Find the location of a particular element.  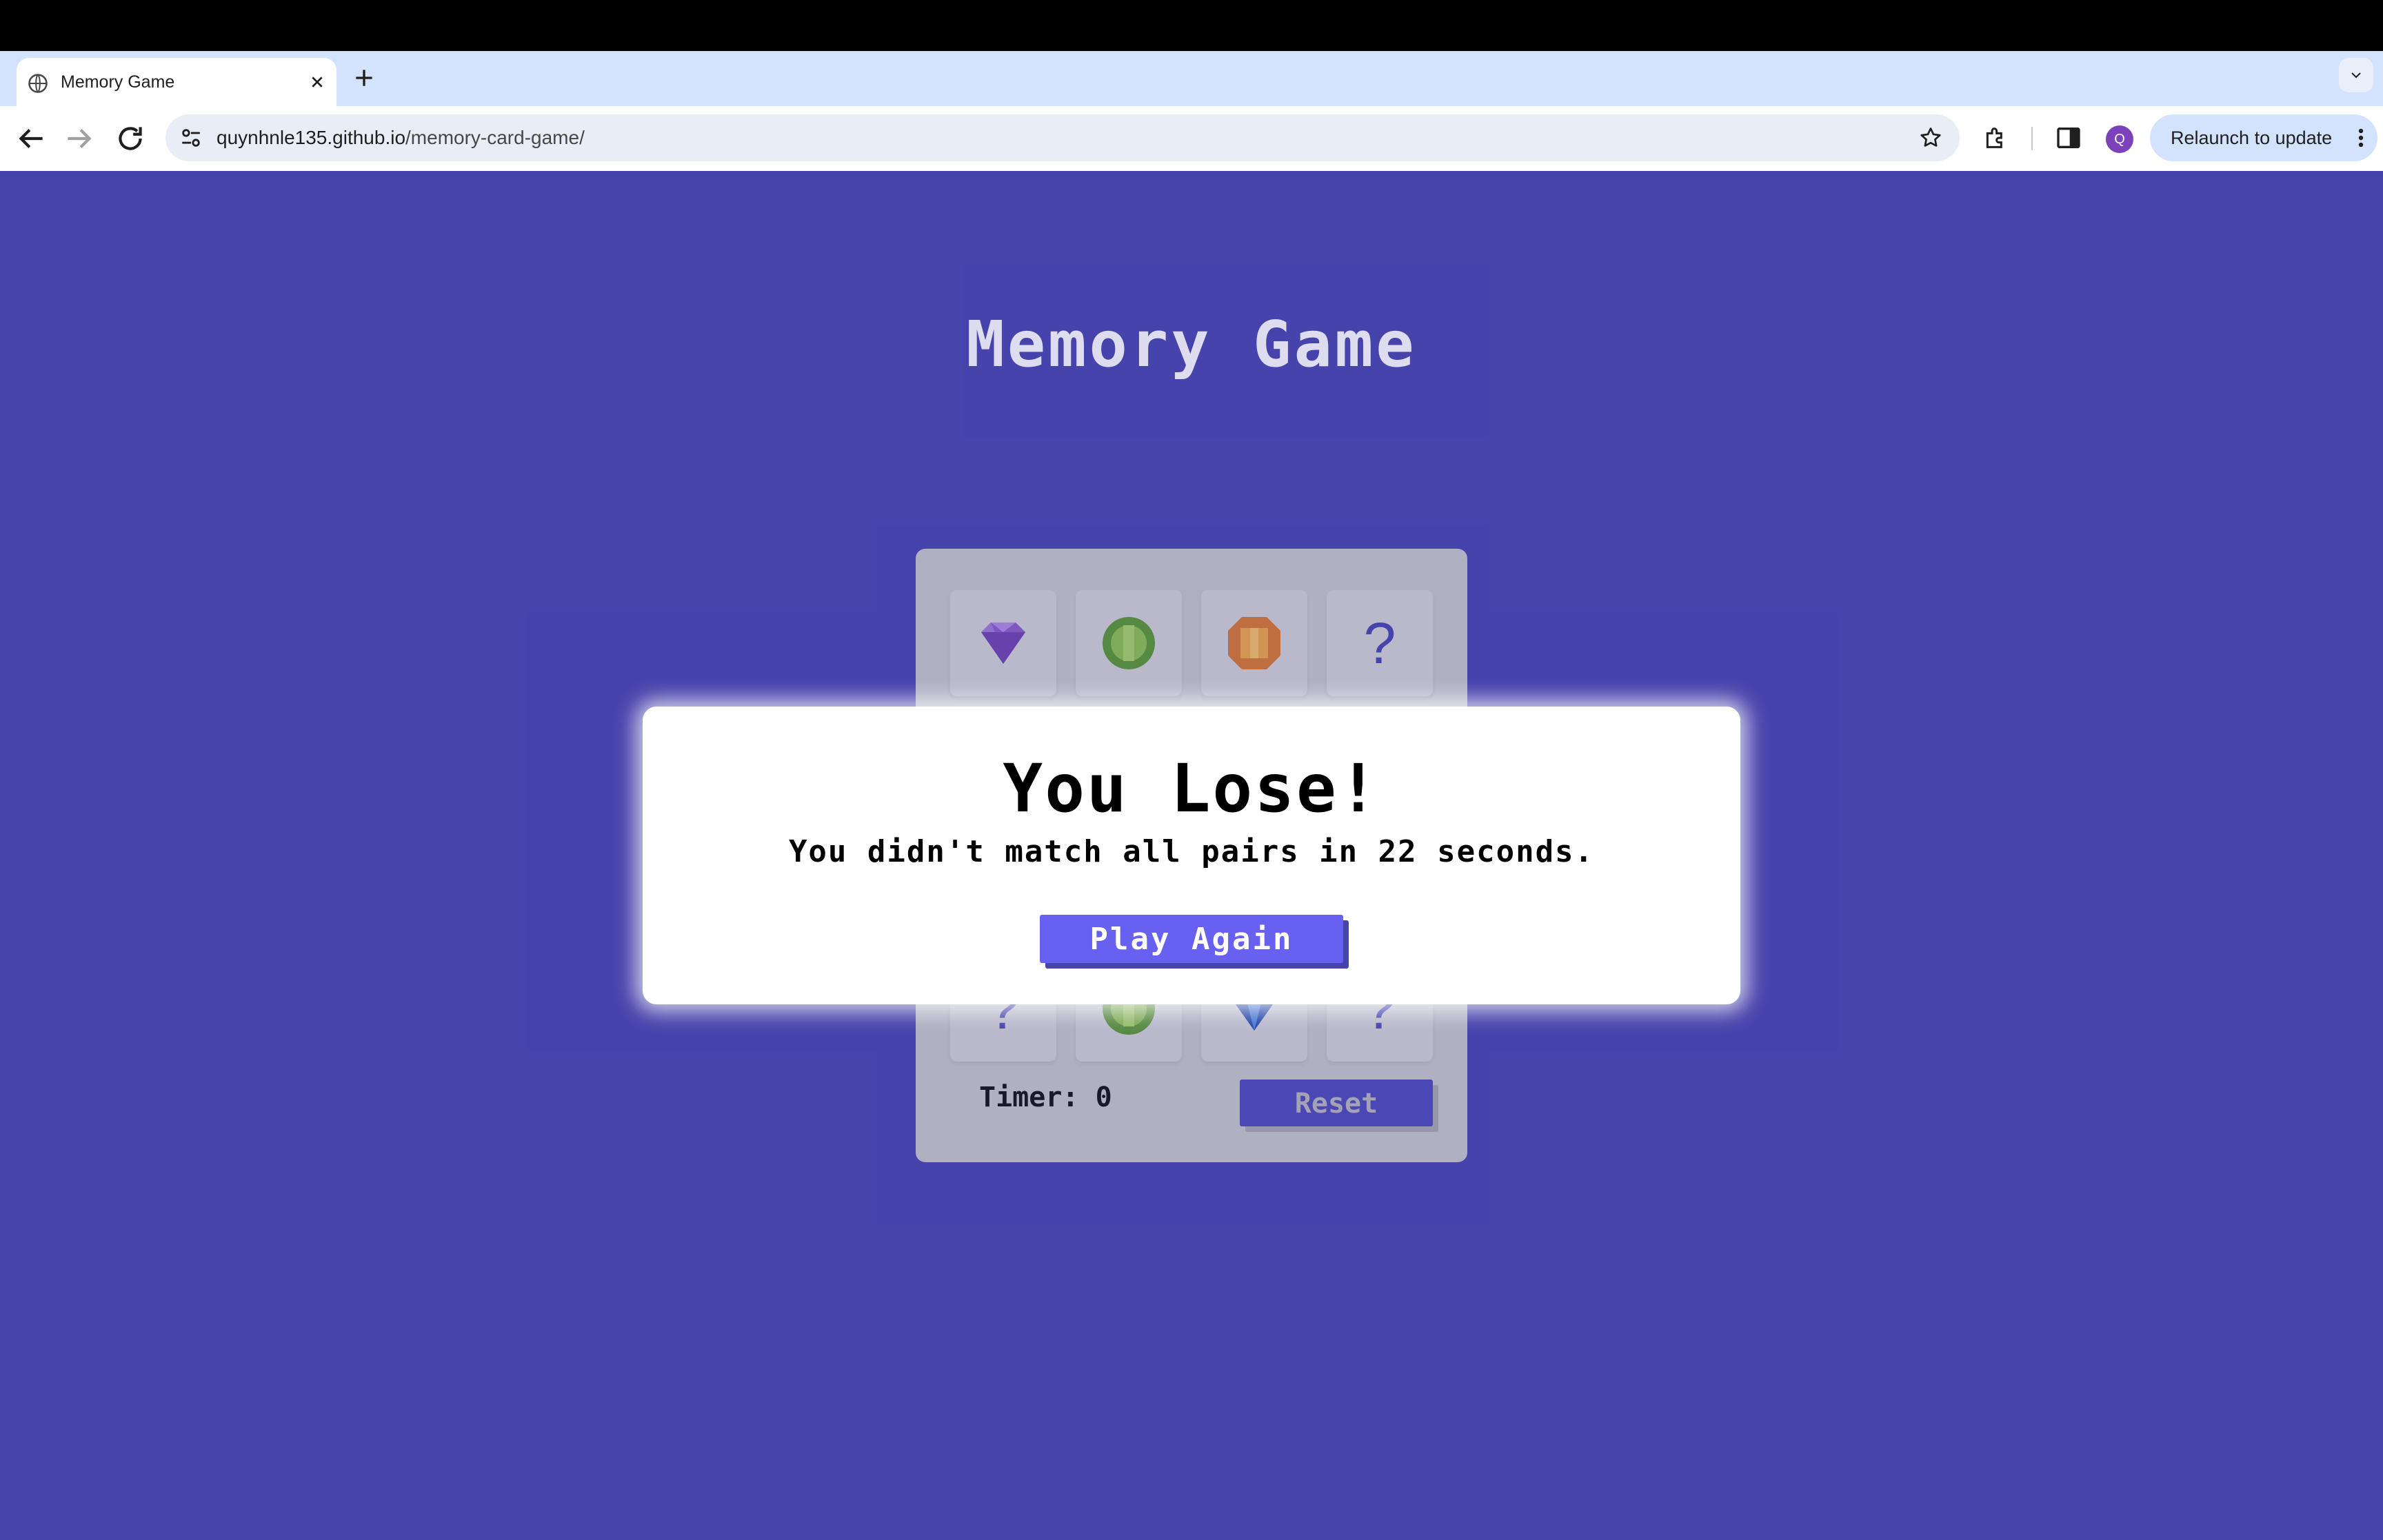

address-bar: quynhnle135.github.io/memory-card-game/ is located at coordinates (1062, 138).